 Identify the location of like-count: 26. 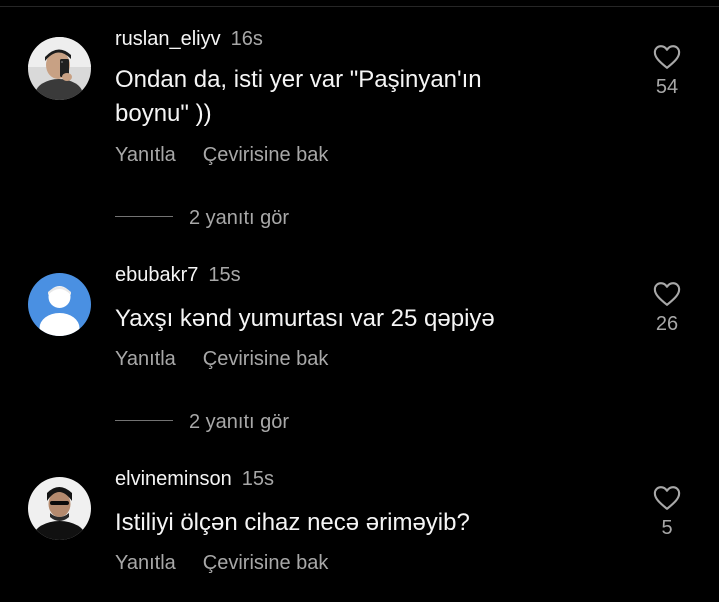
(667, 324).